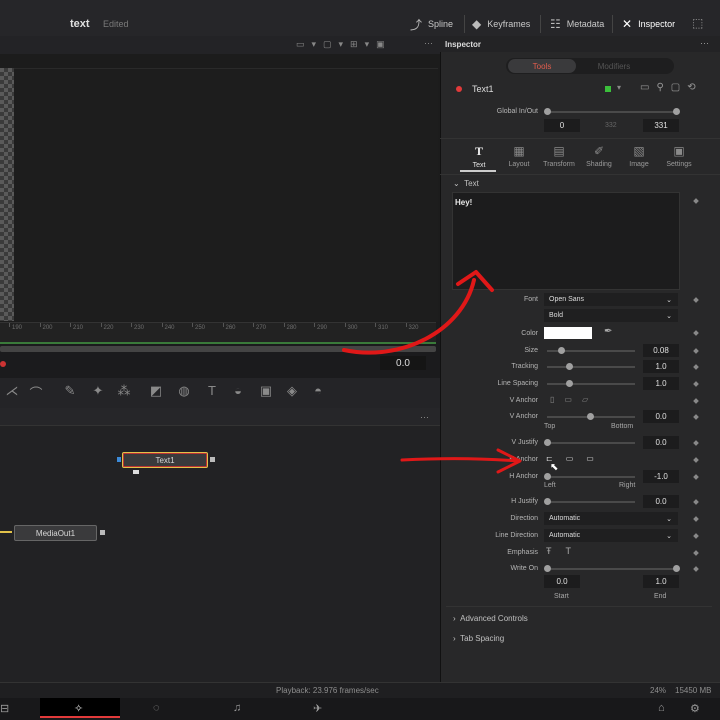 The image size is (720, 720). What do you see at coordinates (547, 501) in the screenshot?
I see `hjustify-knob` at bounding box center [547, 501].